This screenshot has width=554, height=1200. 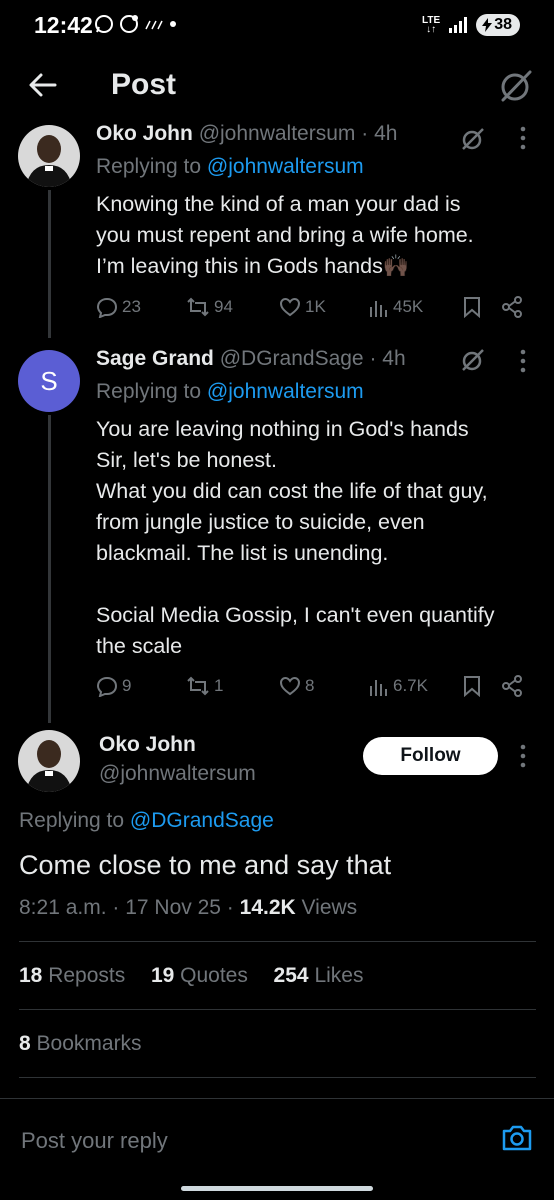 I want to click on reply-actions: 23 94 1K 45K, so click(x=316, y=307).